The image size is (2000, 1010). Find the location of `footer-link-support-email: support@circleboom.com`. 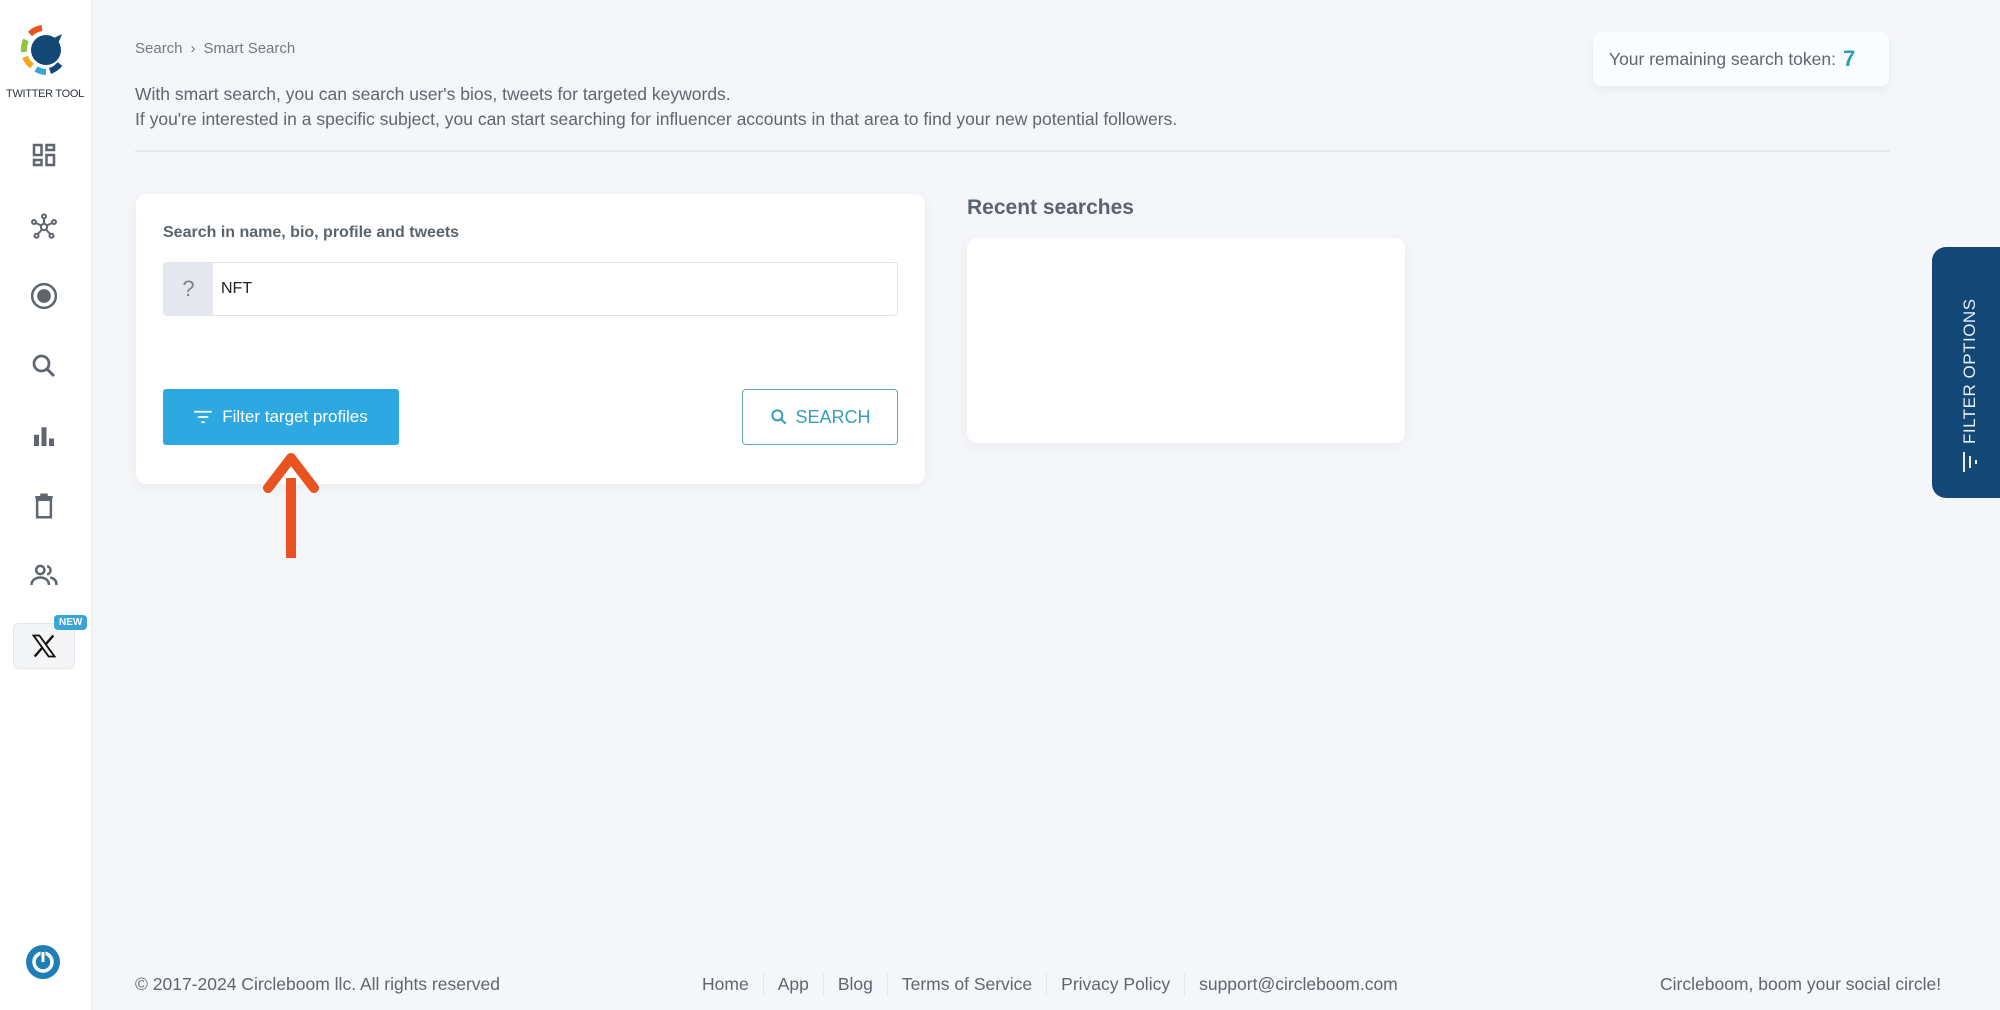

footer-link-support-email: support@circleboom.com is located at coordinates (1298, 984).